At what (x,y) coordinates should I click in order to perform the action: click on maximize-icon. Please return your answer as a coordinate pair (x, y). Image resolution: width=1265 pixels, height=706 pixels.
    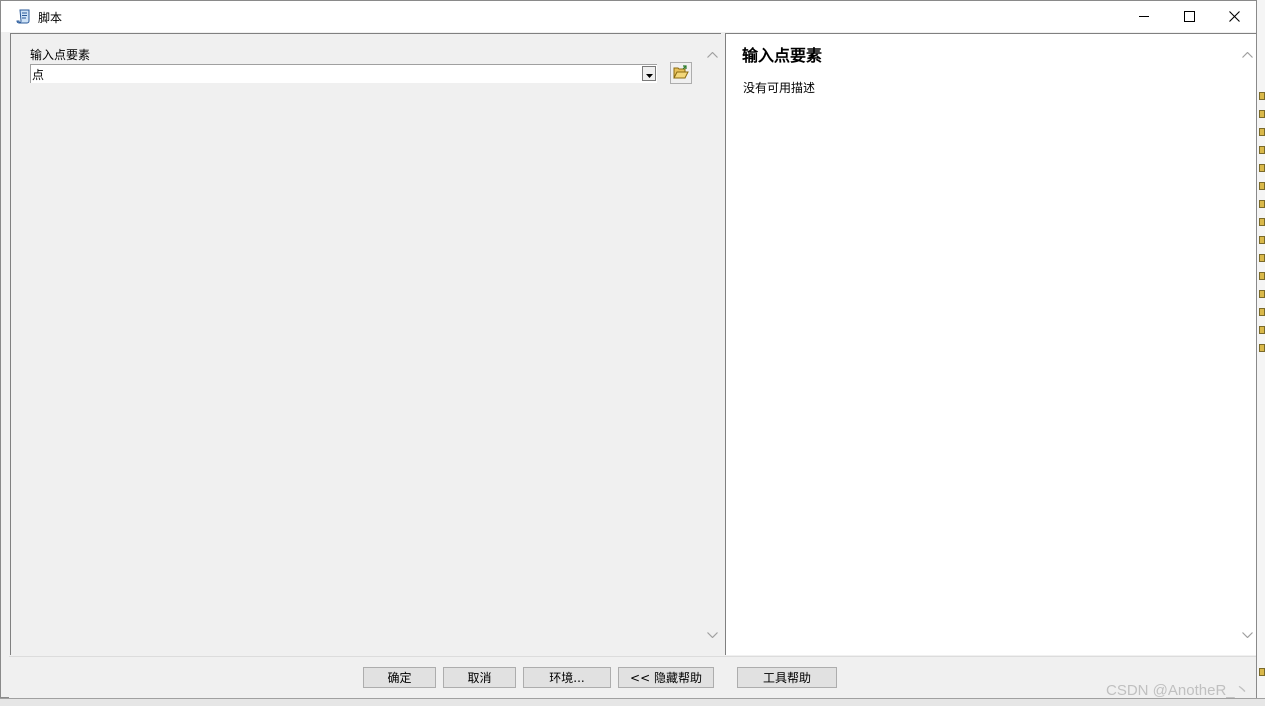
    Looking at the image, I should click on (1189, 16).